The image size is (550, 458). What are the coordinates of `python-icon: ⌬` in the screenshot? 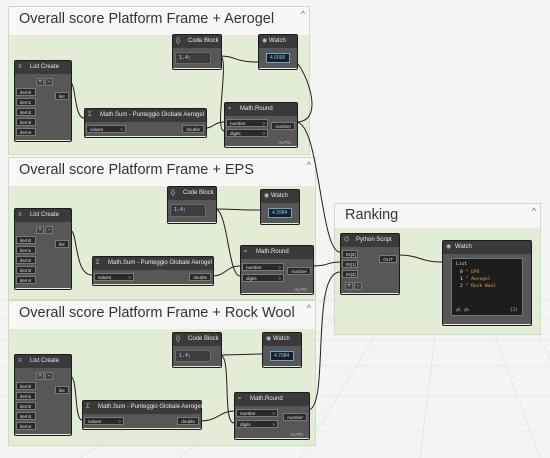 It's located at (347, 240).